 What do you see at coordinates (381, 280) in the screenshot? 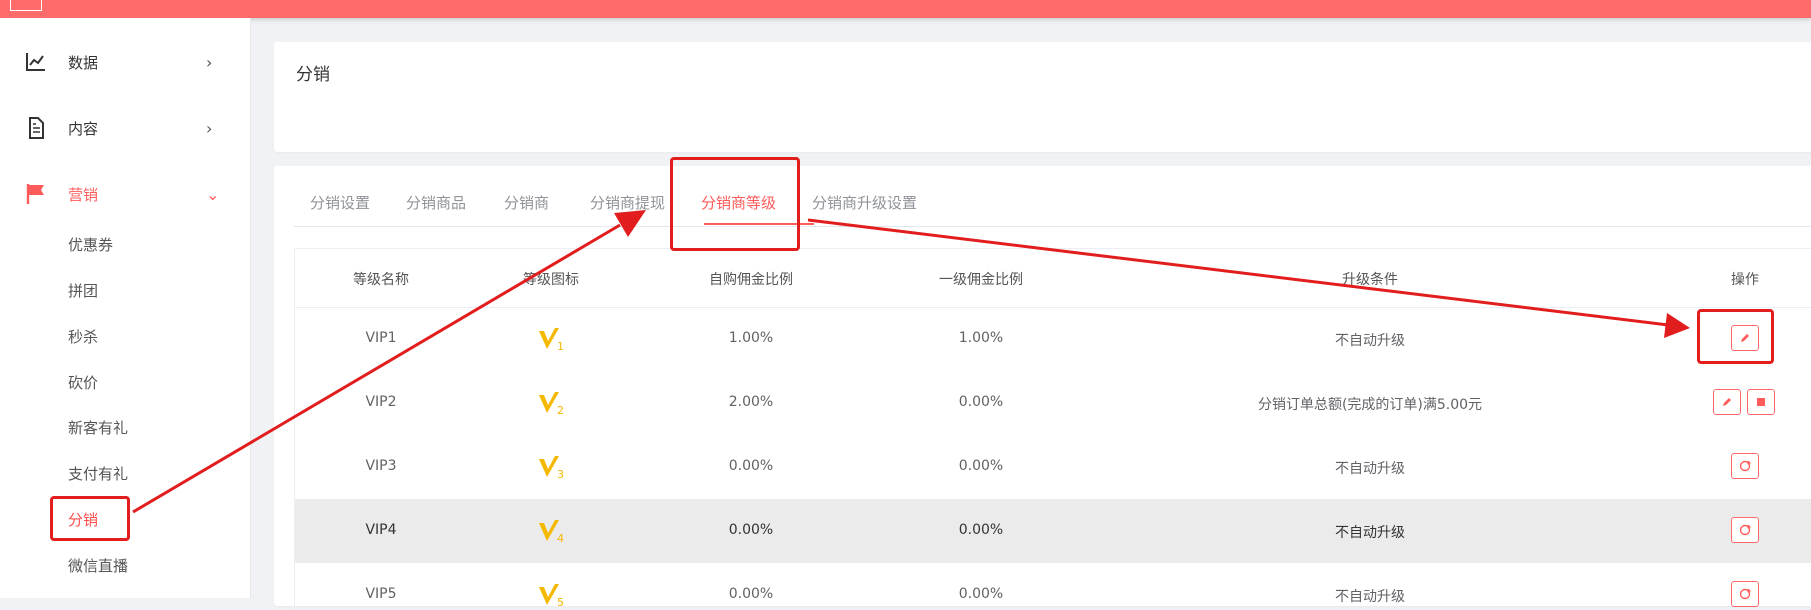
I see `header-level-name: 等级名称` at bounding box center [381, 280].